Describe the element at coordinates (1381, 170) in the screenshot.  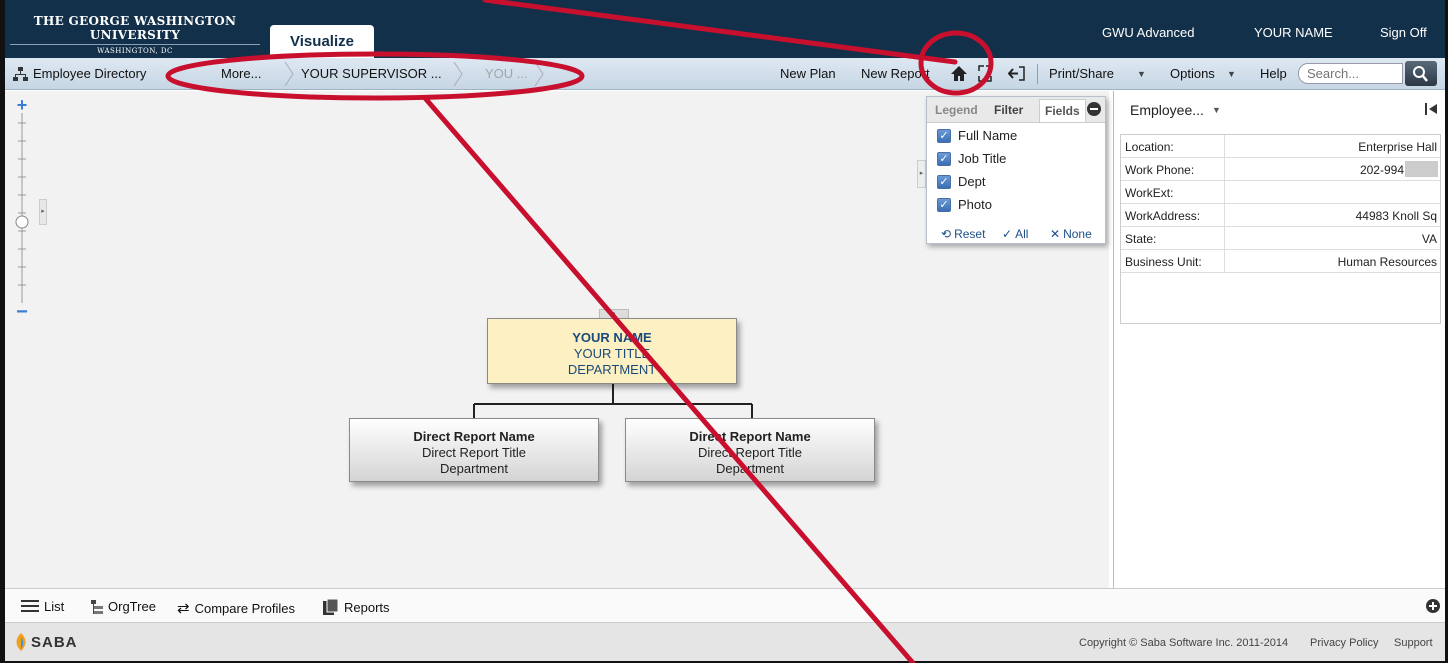
I see `detail-value: 202-994` at that location.